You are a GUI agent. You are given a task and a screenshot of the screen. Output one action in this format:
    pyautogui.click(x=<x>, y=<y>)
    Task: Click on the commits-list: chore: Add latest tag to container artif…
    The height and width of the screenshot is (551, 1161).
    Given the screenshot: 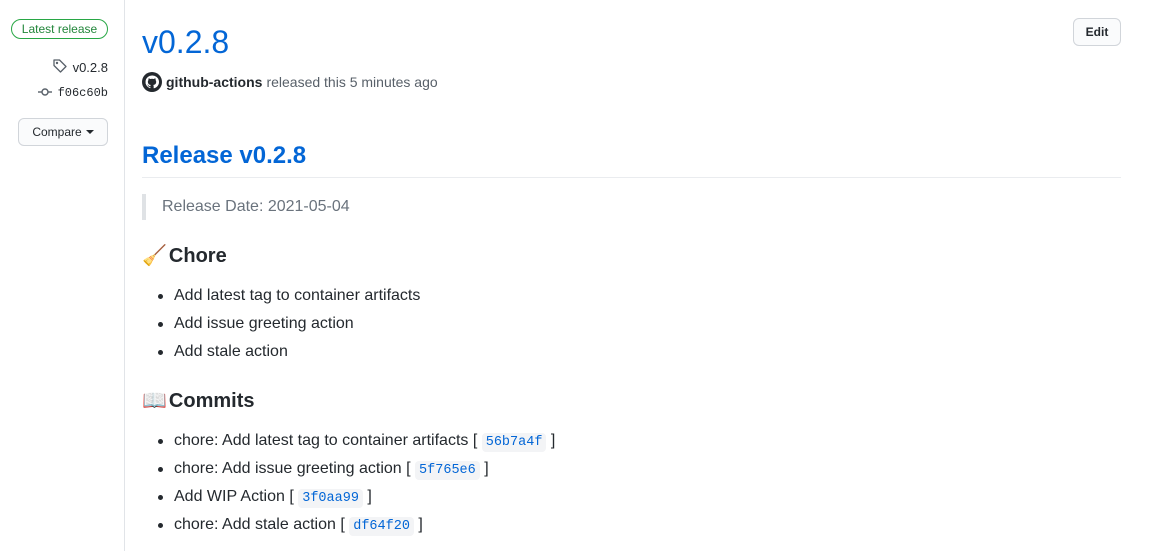 What is the action you would take?
    pyautogui.click(x=348, y=483)
    